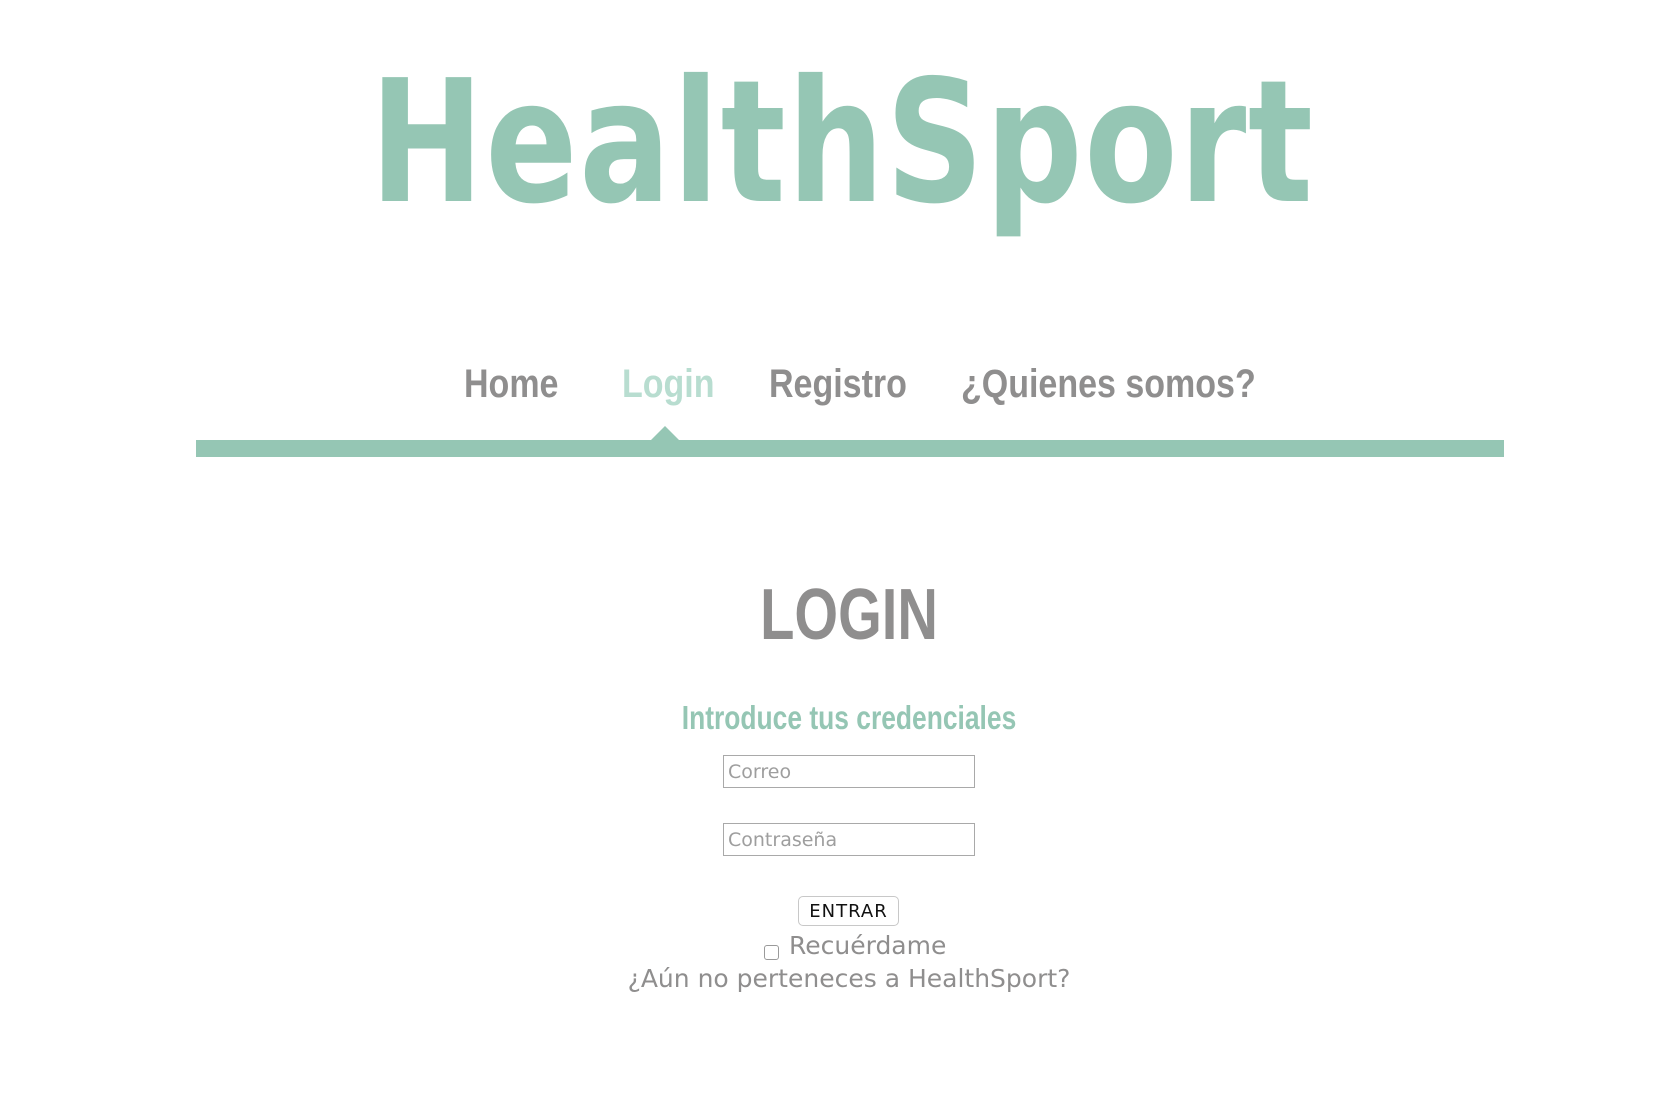  I want to click on main-nav: Home Login Registro ¿Quienes somos?, so click(850, 390).